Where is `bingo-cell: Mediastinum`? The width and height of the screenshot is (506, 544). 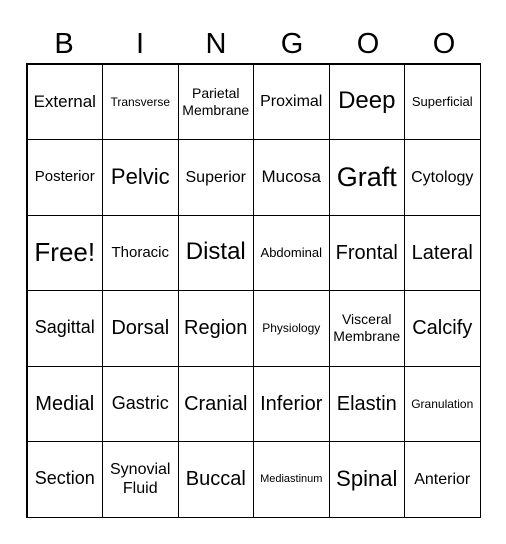 bingo-cell: Mediastinum is located at coordinates (291, 479).